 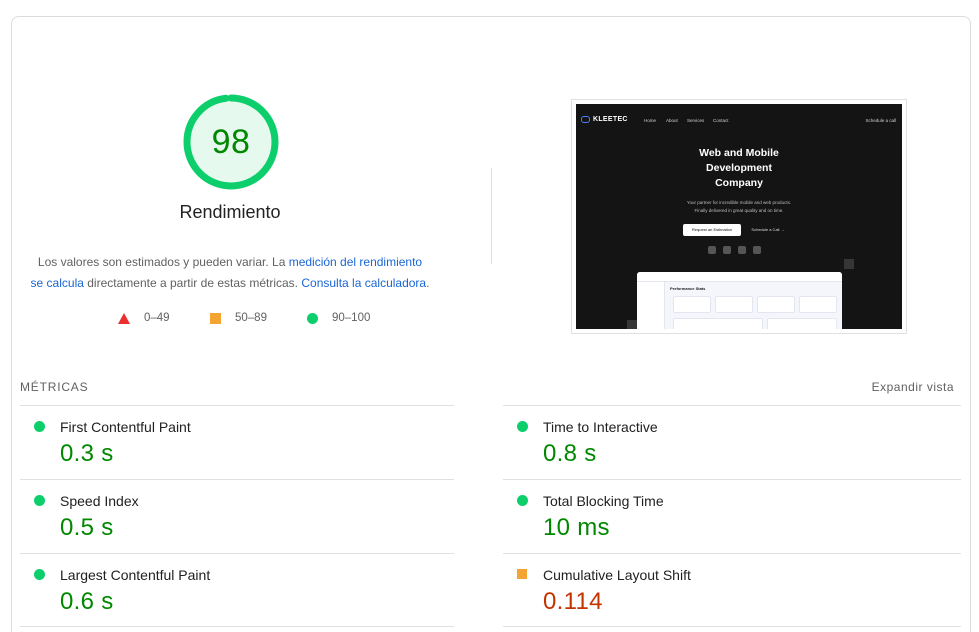 I want to click on desc-text-2: directamente a partir de estas métricas., so click(x=192, y=283).